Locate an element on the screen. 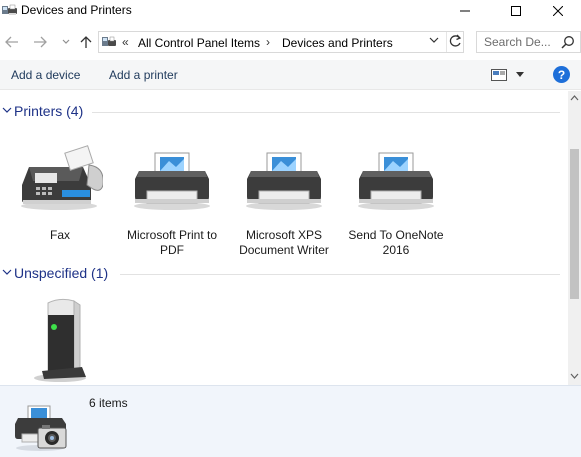 The height and width of the screenshot is (457, 581). device-name: Microsoft Print to PDF is located at coordinates (172, 242).